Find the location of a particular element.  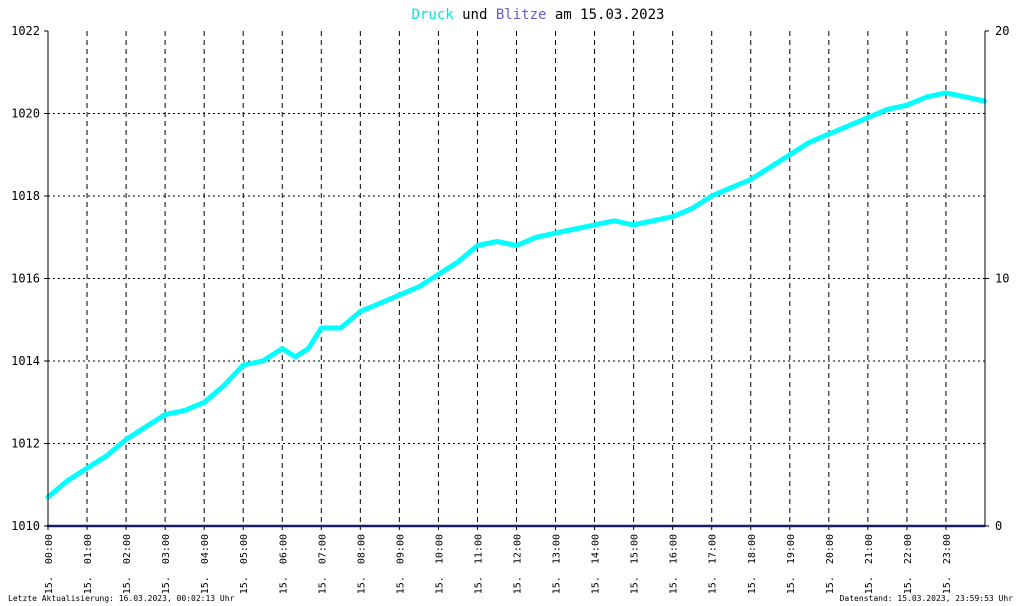

x-tick-label-0: 15. 00:00 is located at coordinates (49, 564).